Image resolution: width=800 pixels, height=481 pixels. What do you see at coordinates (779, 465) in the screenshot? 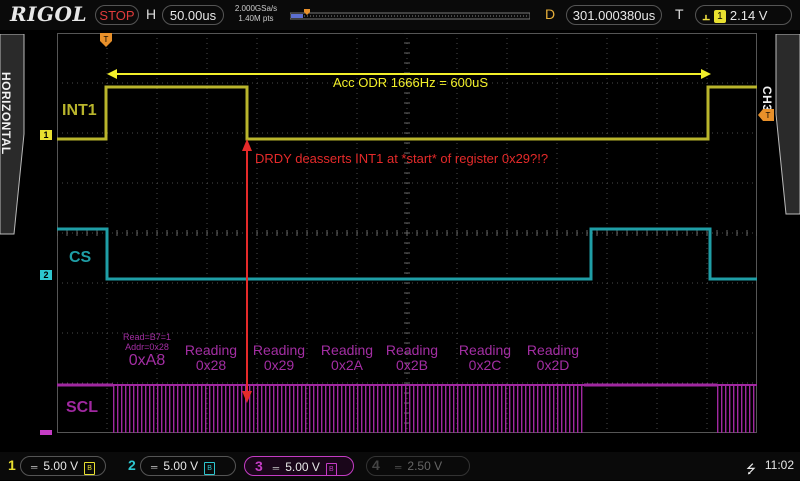
I see `system-clock: 11:02` at bounding box center [779, 465].